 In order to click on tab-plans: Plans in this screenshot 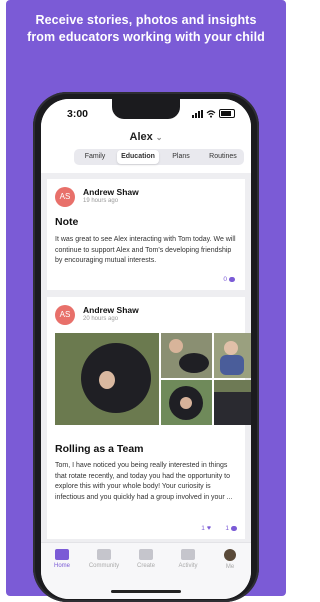, I will do `click(181, 157)`.